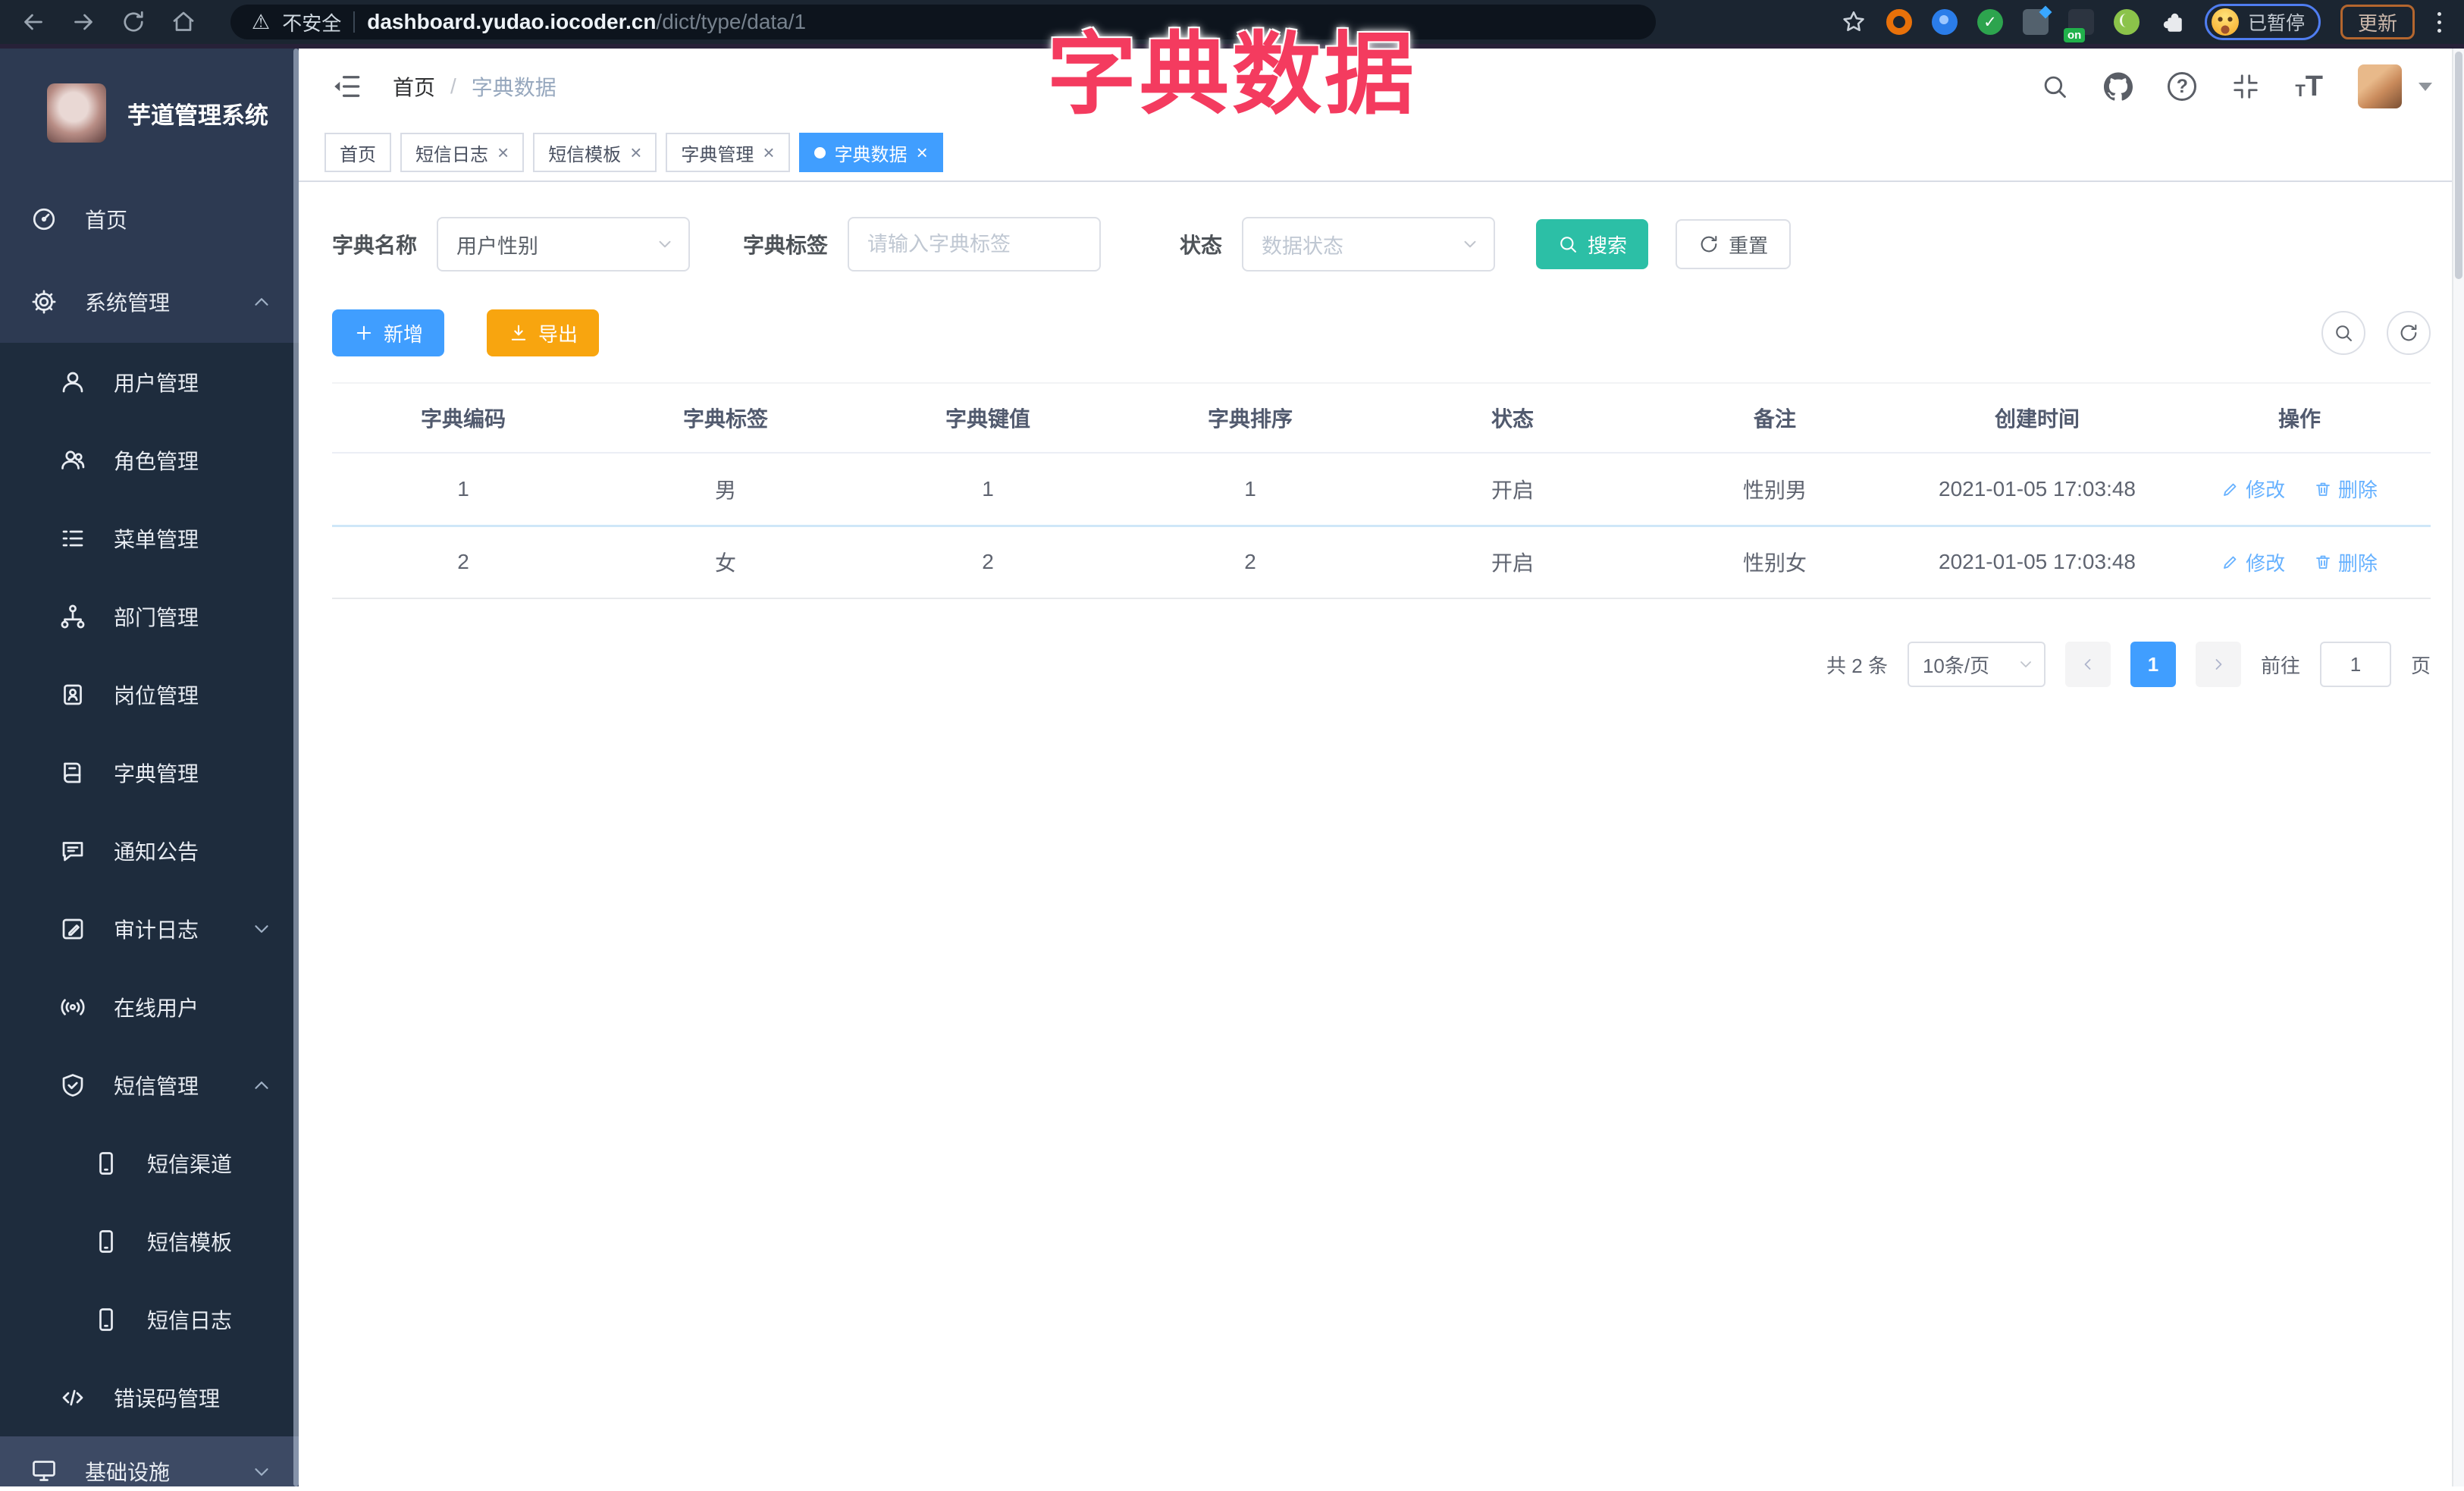 The height and width of the screenshot is (1491, 2464). Describe the element at coordinates (2153, 664) in the screenshot. I see `page-number-current: 1` at that location.